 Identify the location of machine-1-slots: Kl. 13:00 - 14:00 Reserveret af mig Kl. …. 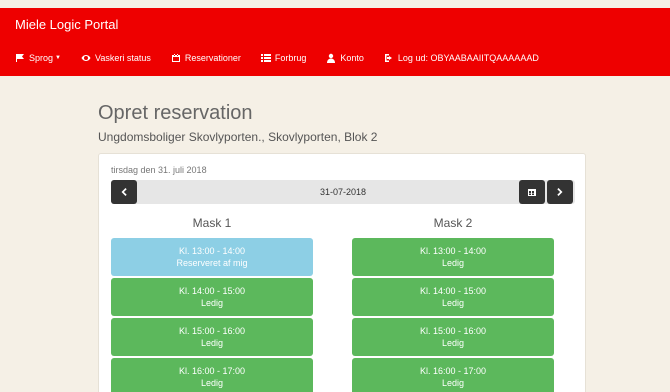
(212, 315).